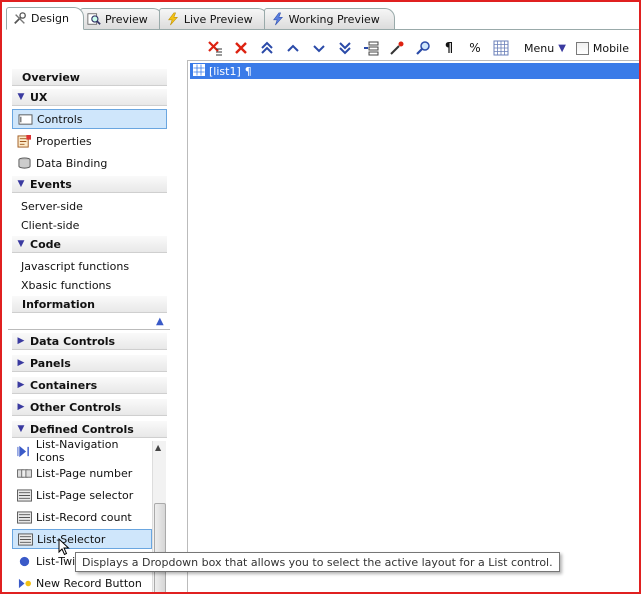 The height and width of the screenshot is (594, 641). What do you see at coordinates (158, 447) in the screenshot?
I see `scroll-up-icon: ▲` at bounding box center [158, 447].